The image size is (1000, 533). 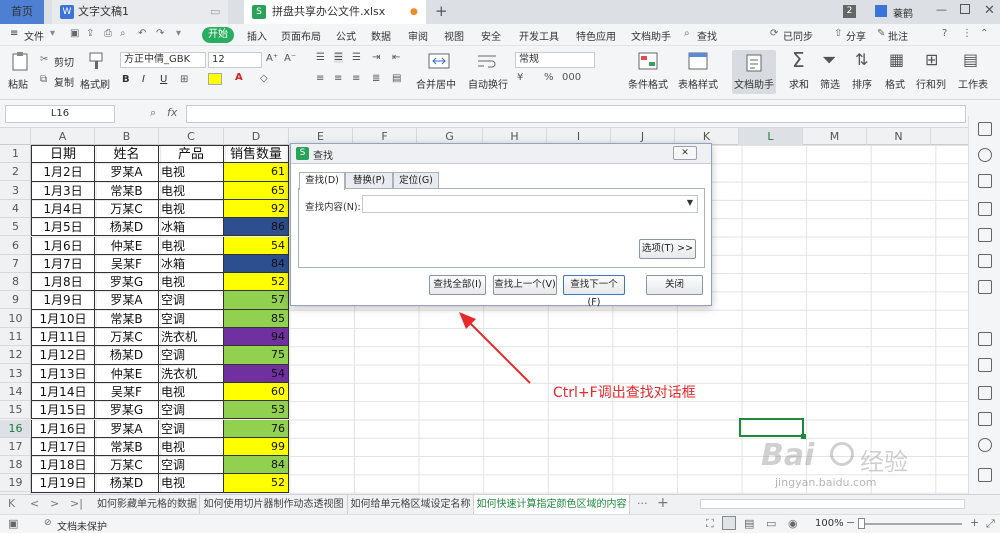 I want to click on preview-icon: ⌕, so click(x=123, y=33).